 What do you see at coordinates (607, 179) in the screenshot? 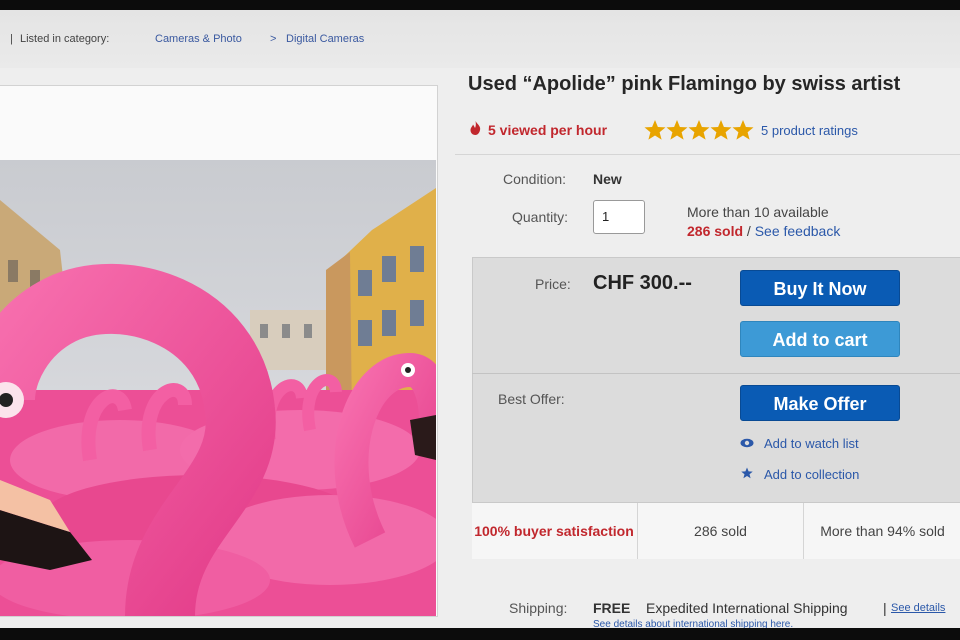
I see `condition-value: New` at bounding box center [607, 179].